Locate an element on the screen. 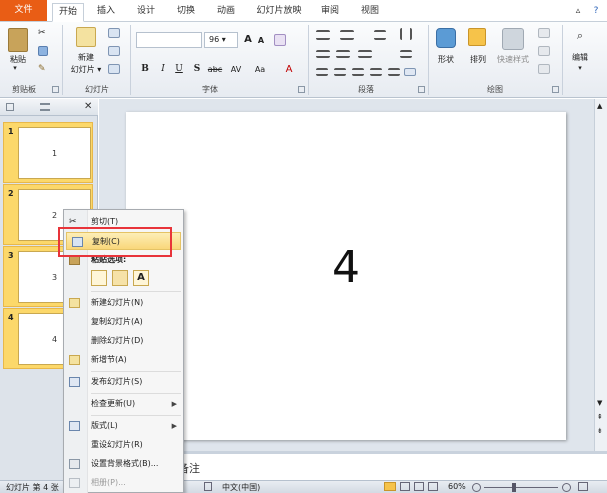  smartart-icon is located at coordinates (410, 72).